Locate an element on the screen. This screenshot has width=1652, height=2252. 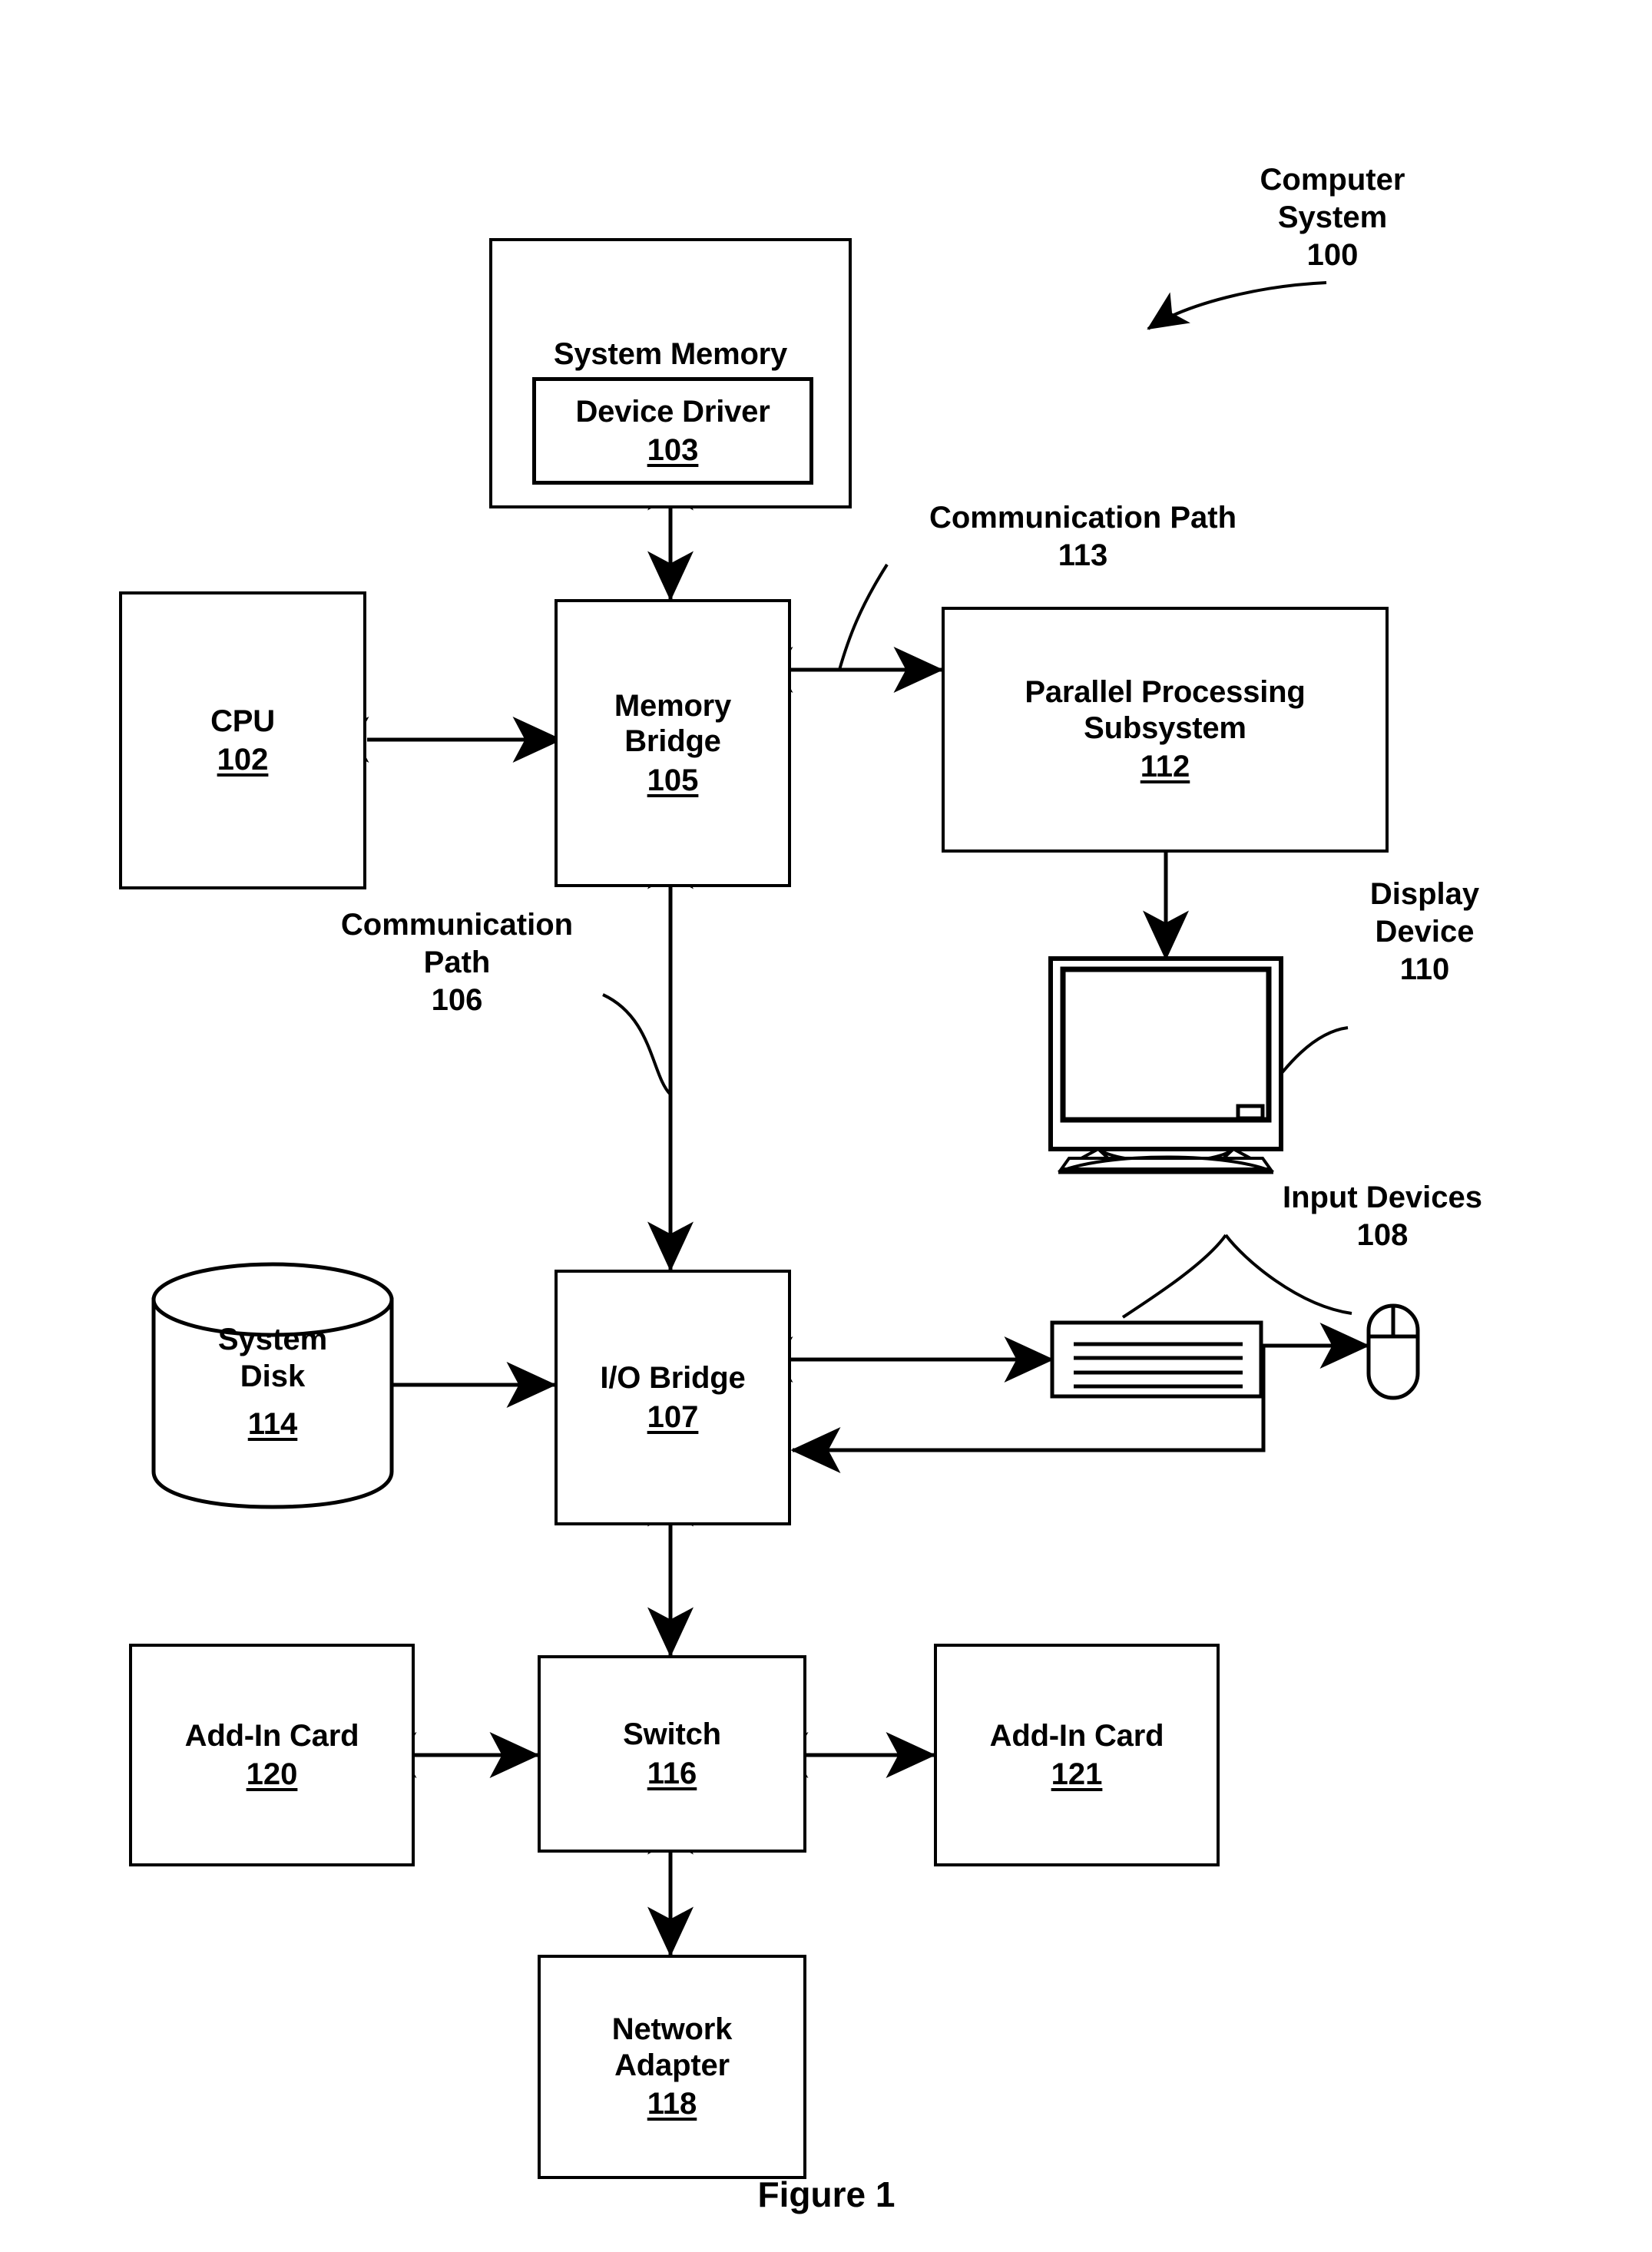
block-pps-ref: 112 is located at coordinates (1165, 767).